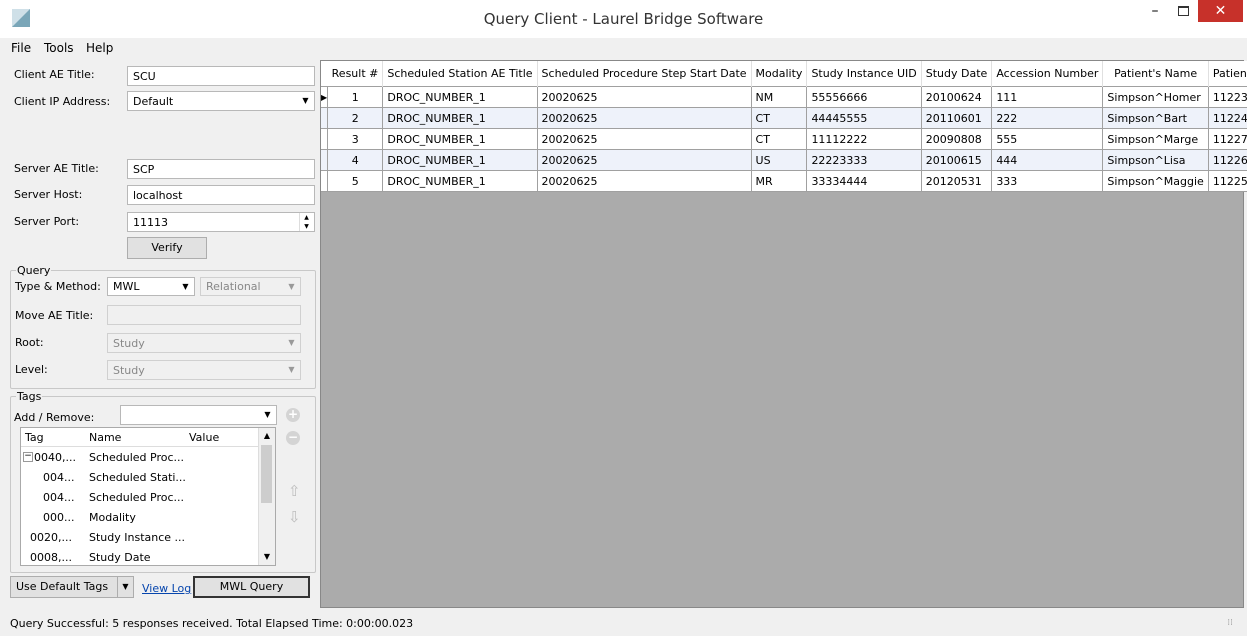  What do you see at coordinates (59, 48) in the screenshot?
I see `menu-tools: Tools` at bounding box center [59, 48].